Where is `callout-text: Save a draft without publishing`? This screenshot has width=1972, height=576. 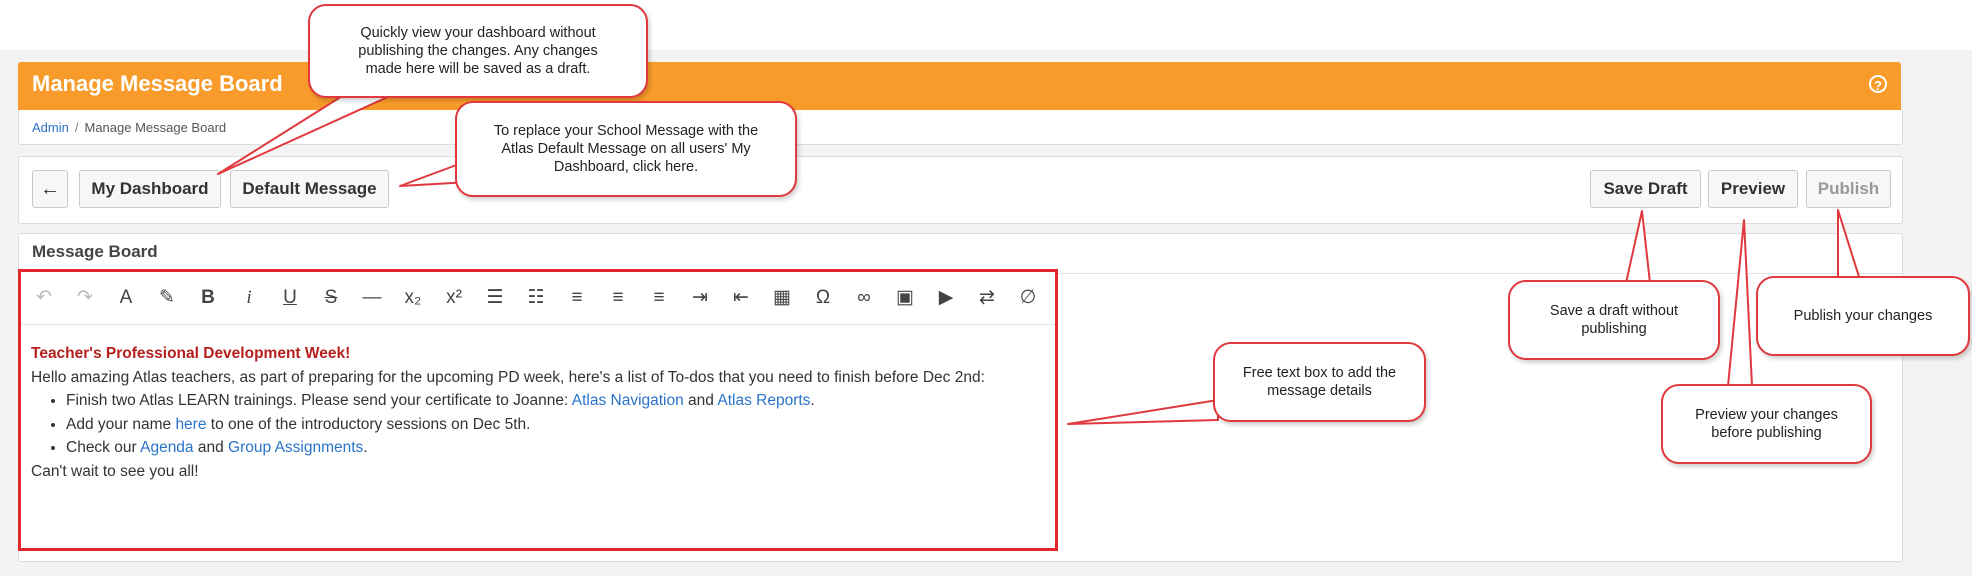 callout-text: Save a draft without publishing is located at coordinates (1614, 320).